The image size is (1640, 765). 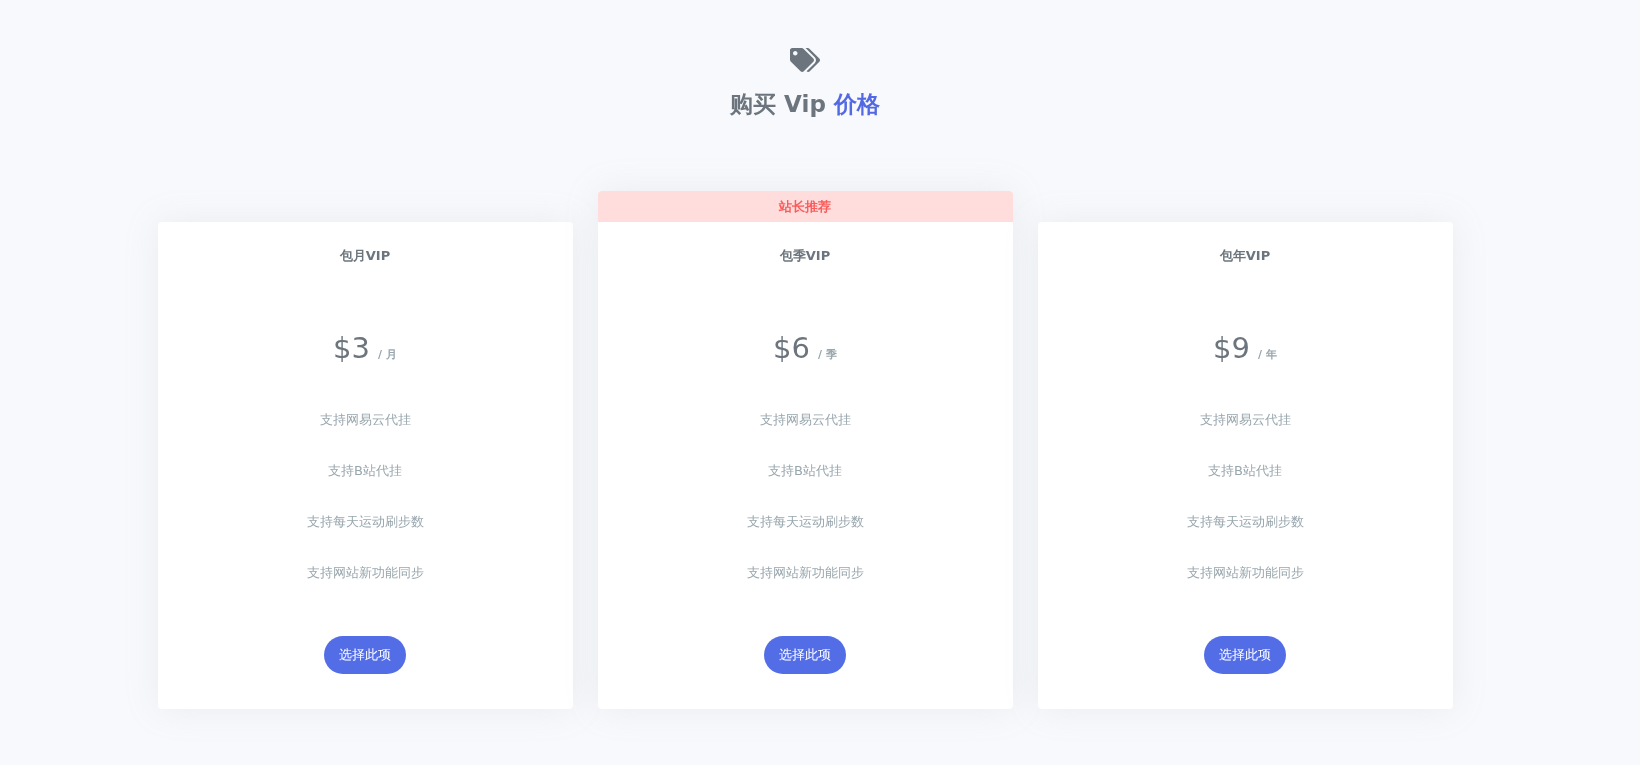 What do you see at coordinates (1267, 354) in the screenshot?
I see `billing-period: / 年` at bounding box center [1267, 354].